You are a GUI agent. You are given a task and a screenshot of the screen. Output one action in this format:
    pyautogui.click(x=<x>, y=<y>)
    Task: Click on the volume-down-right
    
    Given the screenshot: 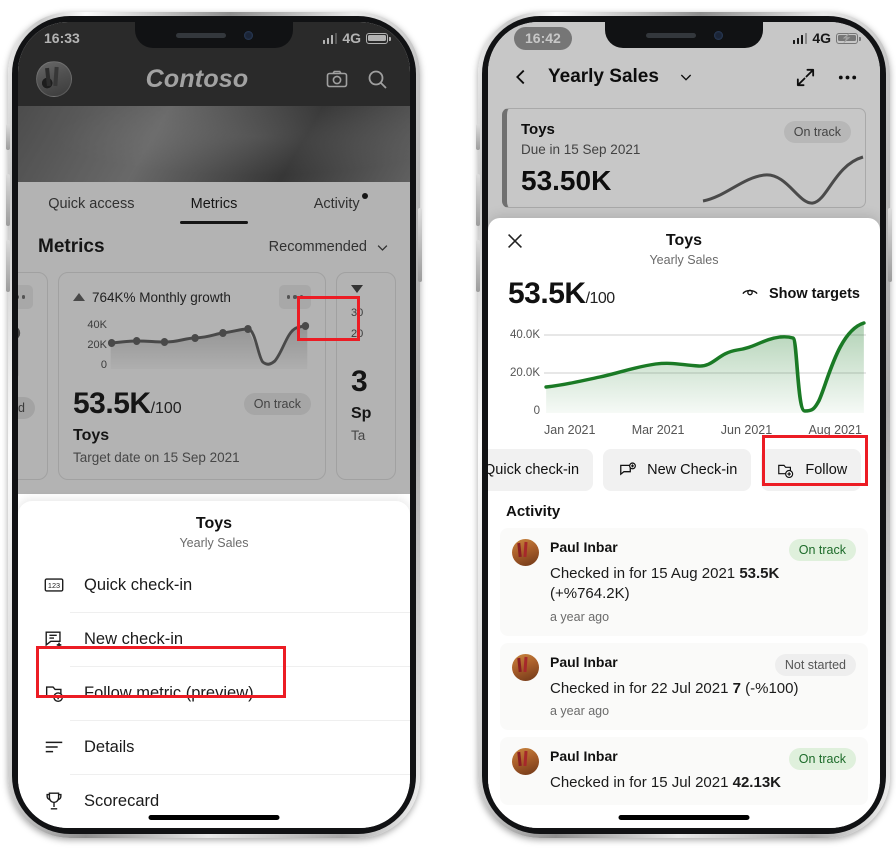 What is the action you would take?
    pyautogui.click(x=478, y=266)
    